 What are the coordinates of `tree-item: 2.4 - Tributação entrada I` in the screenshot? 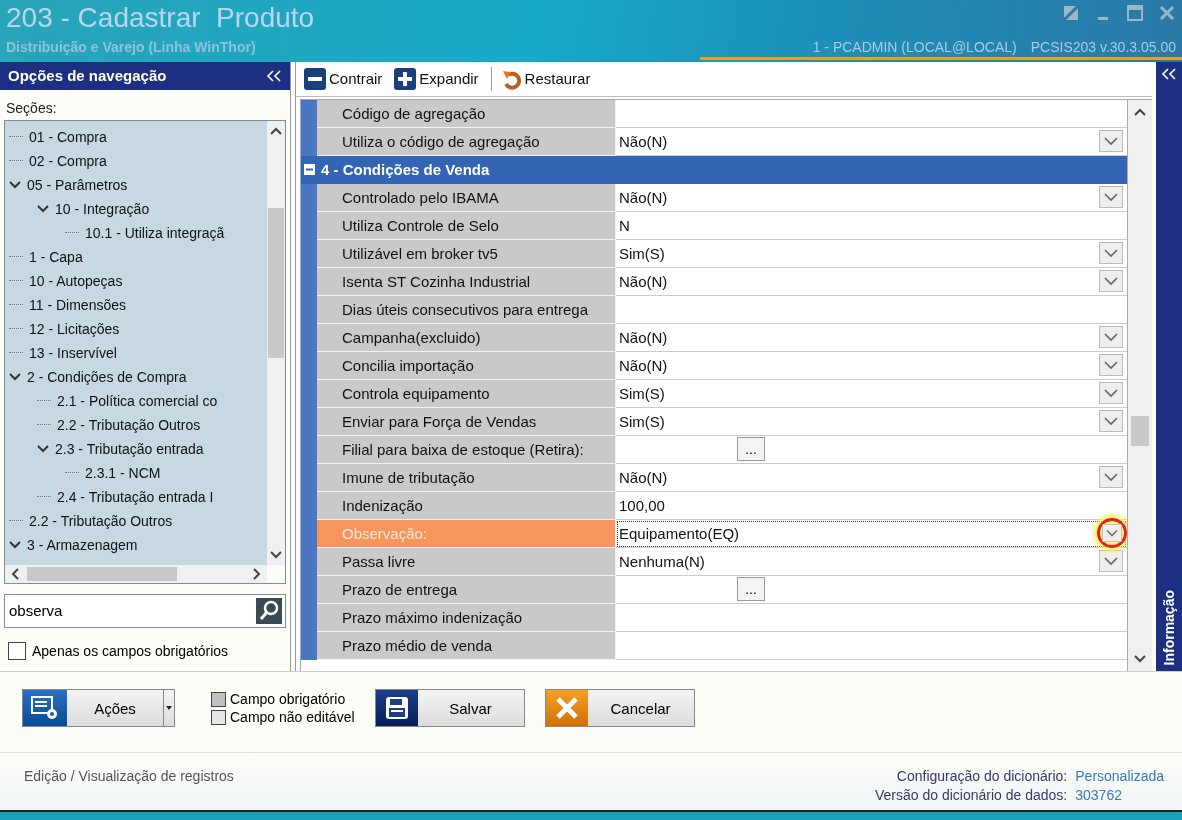 It's located at (135, 496).